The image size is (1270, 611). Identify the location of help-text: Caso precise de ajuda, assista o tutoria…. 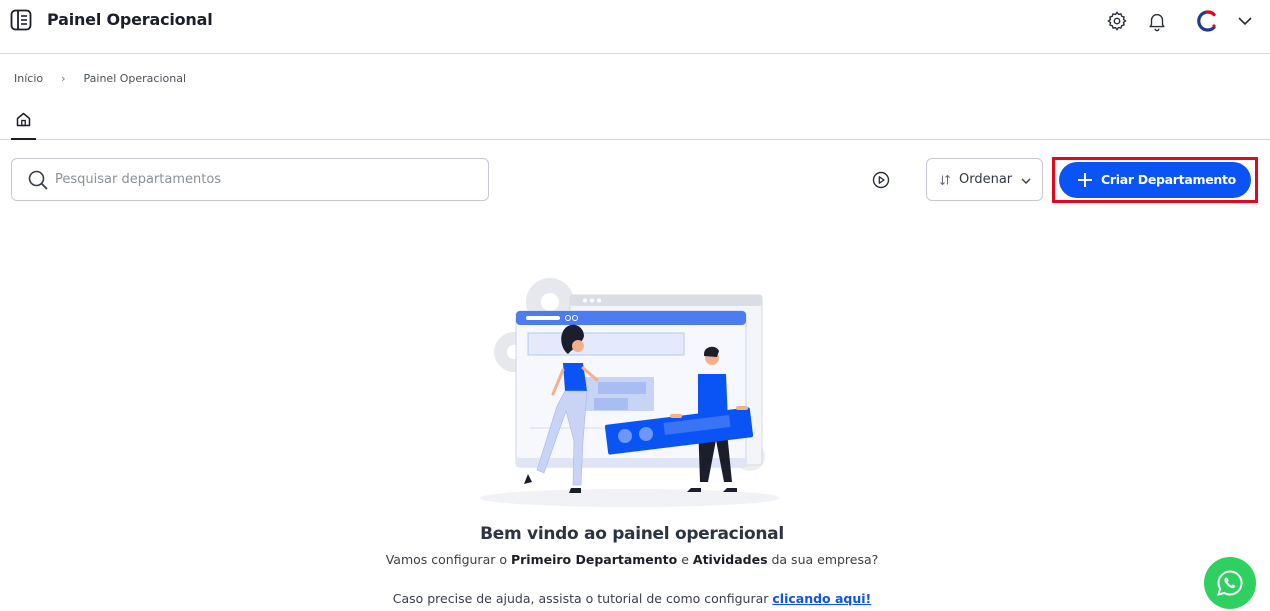
(632, 598).